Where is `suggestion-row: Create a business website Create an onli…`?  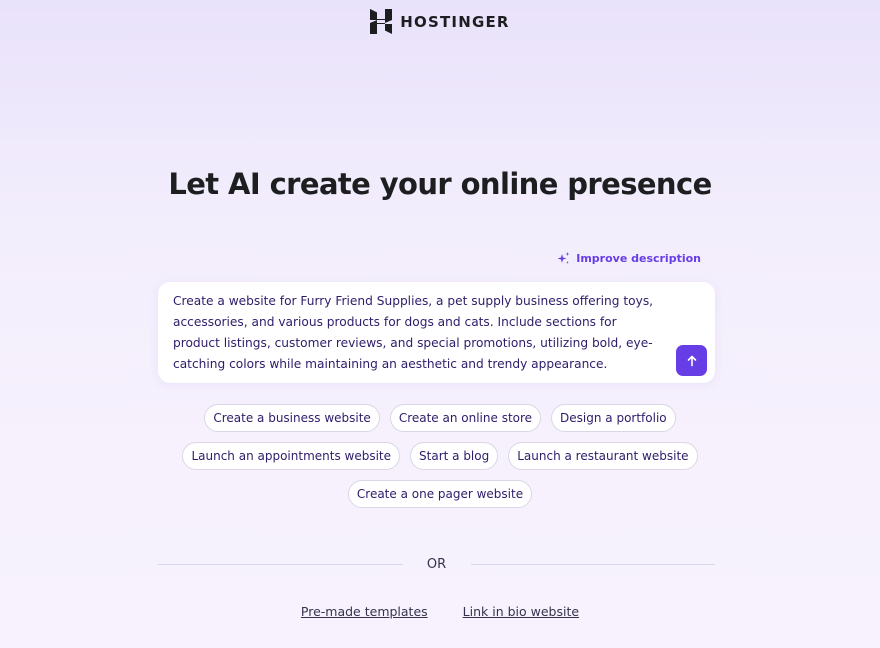 suggestion-row: Create a business website Create an onli… is located at coordinates (440, 418).